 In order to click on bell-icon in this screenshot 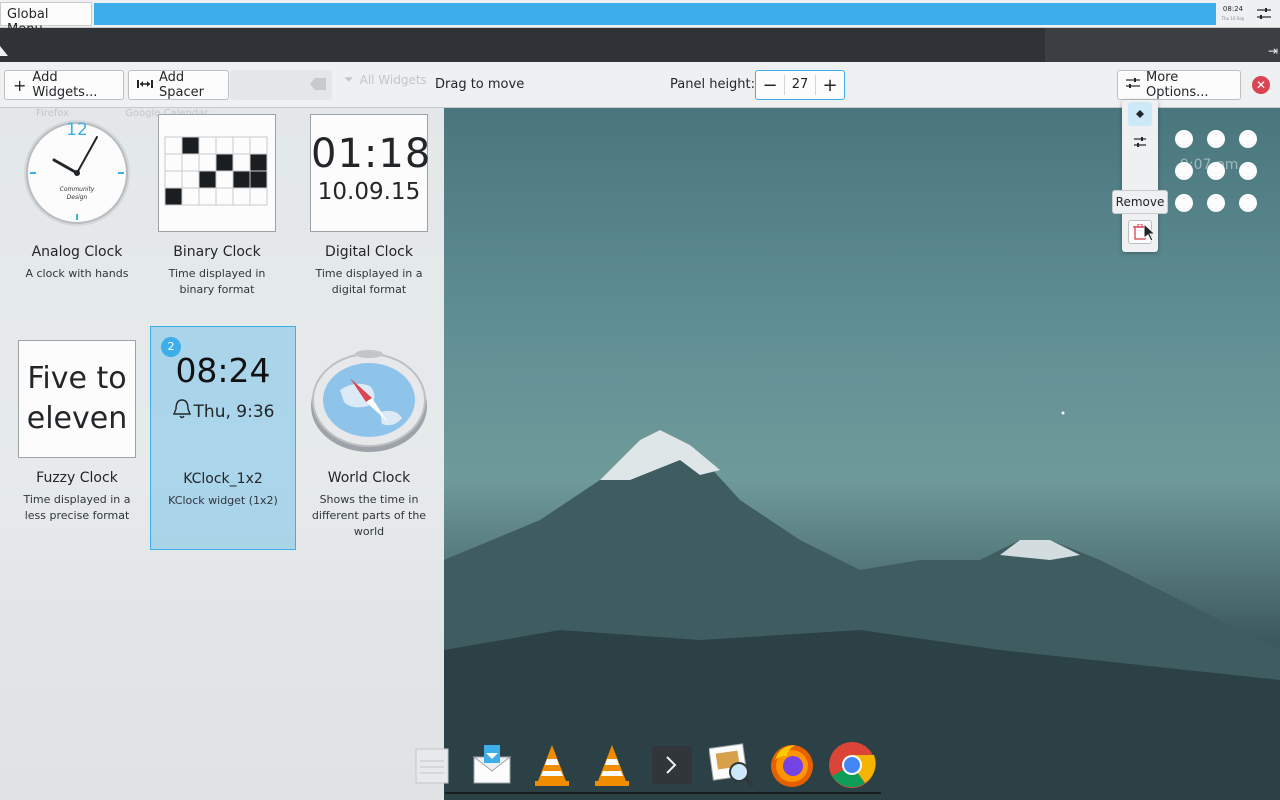, I will do `click(182, 411)`.